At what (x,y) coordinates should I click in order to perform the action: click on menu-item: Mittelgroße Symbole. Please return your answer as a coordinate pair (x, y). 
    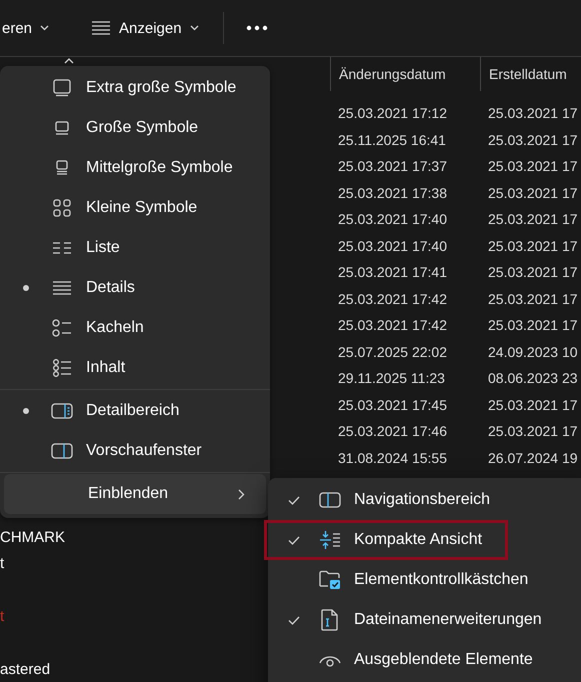
    Looking at the image, I should click on (135, 168).